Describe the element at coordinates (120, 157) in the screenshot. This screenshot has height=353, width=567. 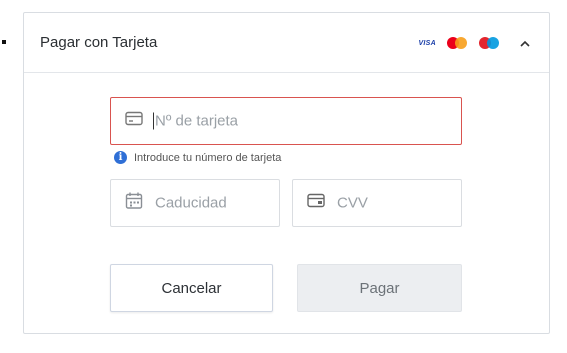
I see `info-icon: i` at that location.